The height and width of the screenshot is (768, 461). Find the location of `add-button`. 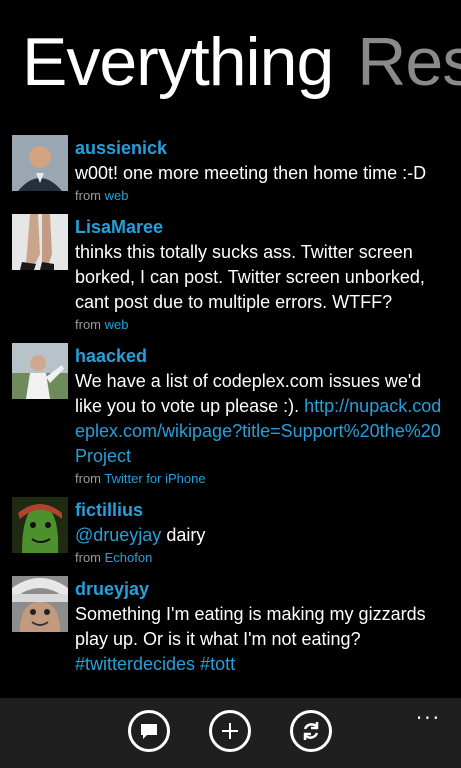

add-button is located at coordinates (230, 731).